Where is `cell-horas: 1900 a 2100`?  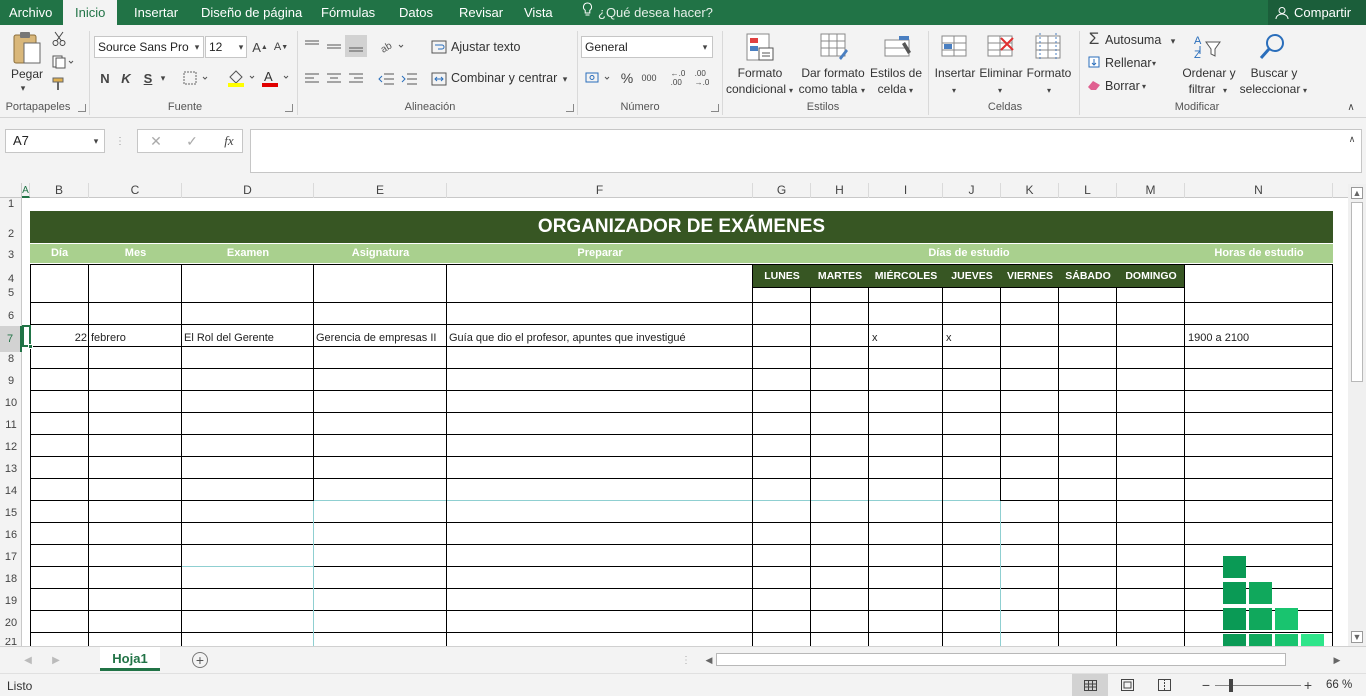
cell-horas: 1900 a 2100 is located at coordinates (1258, 338).